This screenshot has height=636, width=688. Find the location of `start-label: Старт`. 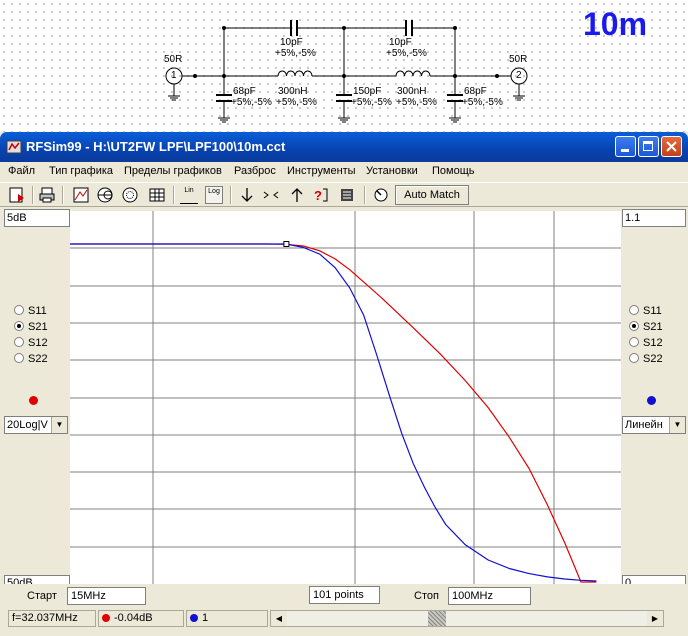

start-label: Старт is located at coordinates (42, 596).